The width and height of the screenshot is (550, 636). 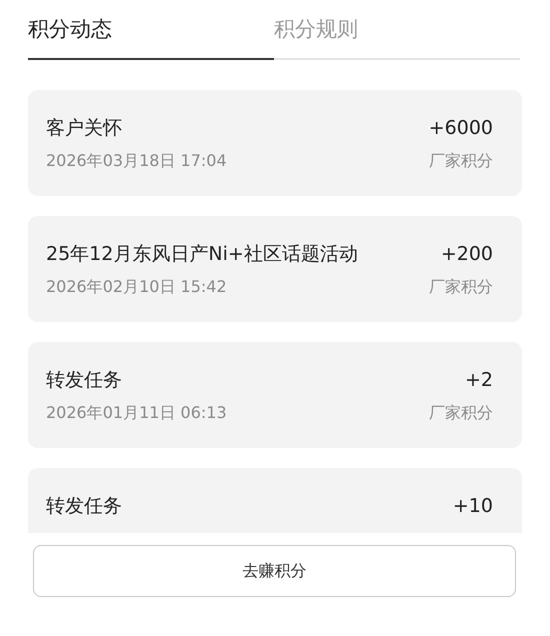 What do you see at coordinates (466, 254) in the screenshot?
I see `points-amount: +200` at bounding box center [466, 254].